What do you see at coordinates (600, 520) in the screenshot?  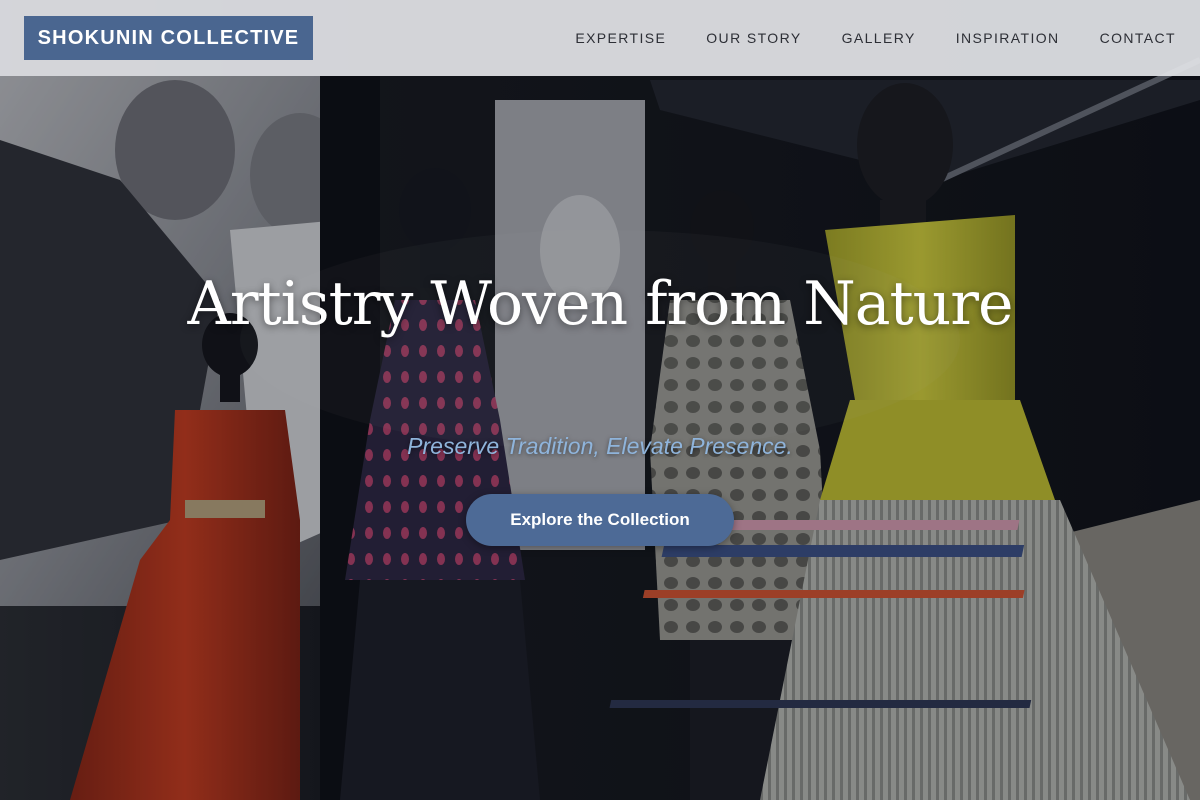 I see `explore-collection-button: Explore the Collection` at bounding box center [600, 520].